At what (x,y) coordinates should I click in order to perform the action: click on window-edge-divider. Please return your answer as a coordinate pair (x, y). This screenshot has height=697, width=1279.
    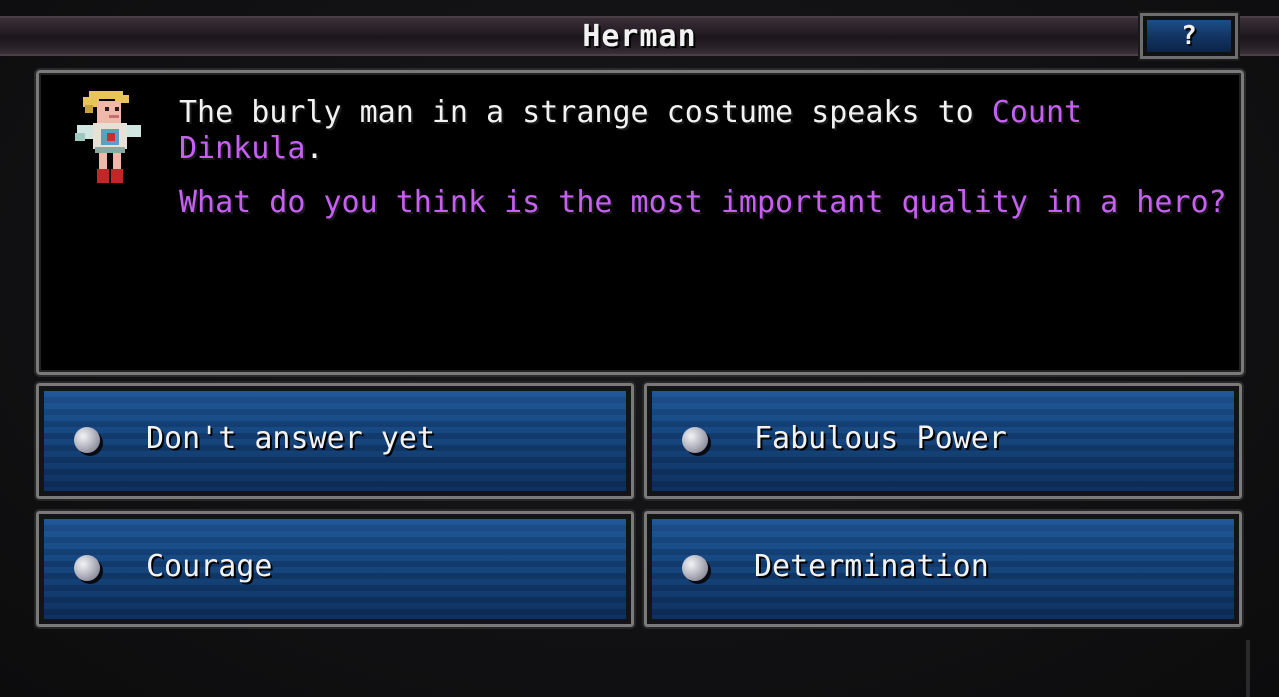
    Looking at the image, I should click on (1248, 668).